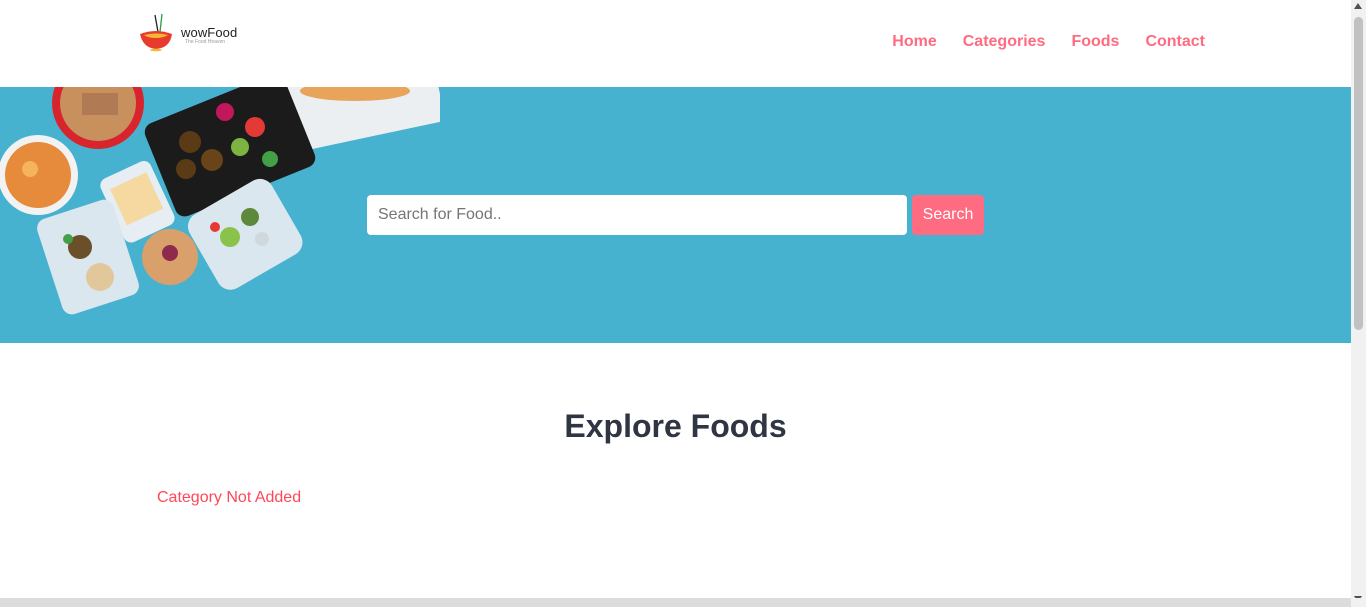 This screenshot has width=1366, height=607. I want to click on main-nav: Home Categories Foods Contact, so click(1048, 42).